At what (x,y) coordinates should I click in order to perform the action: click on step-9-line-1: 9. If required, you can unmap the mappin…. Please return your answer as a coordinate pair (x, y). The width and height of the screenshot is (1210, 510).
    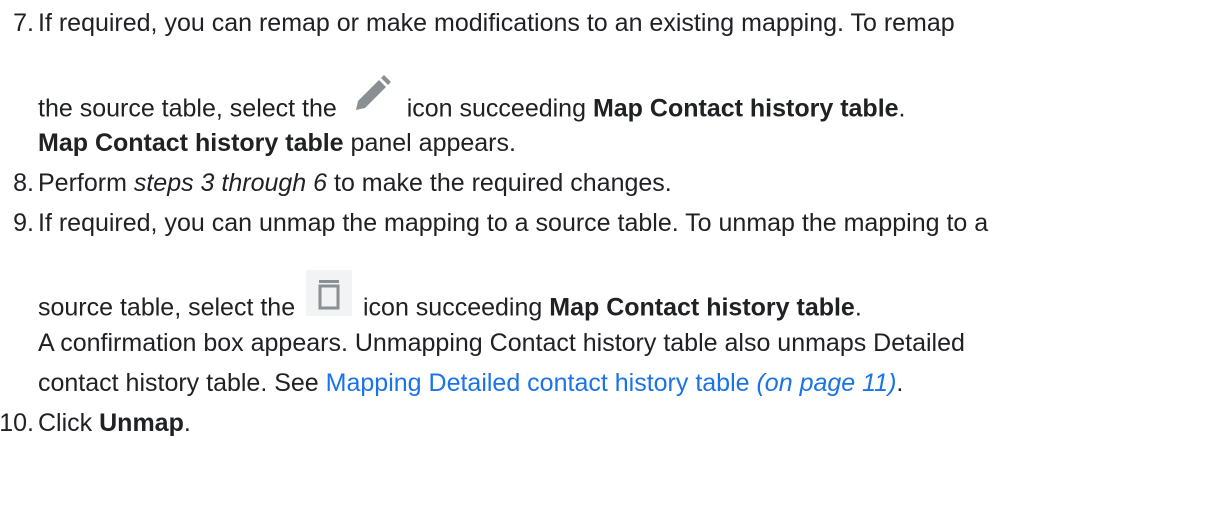
    Looking at the image, I should click on (605, 223).